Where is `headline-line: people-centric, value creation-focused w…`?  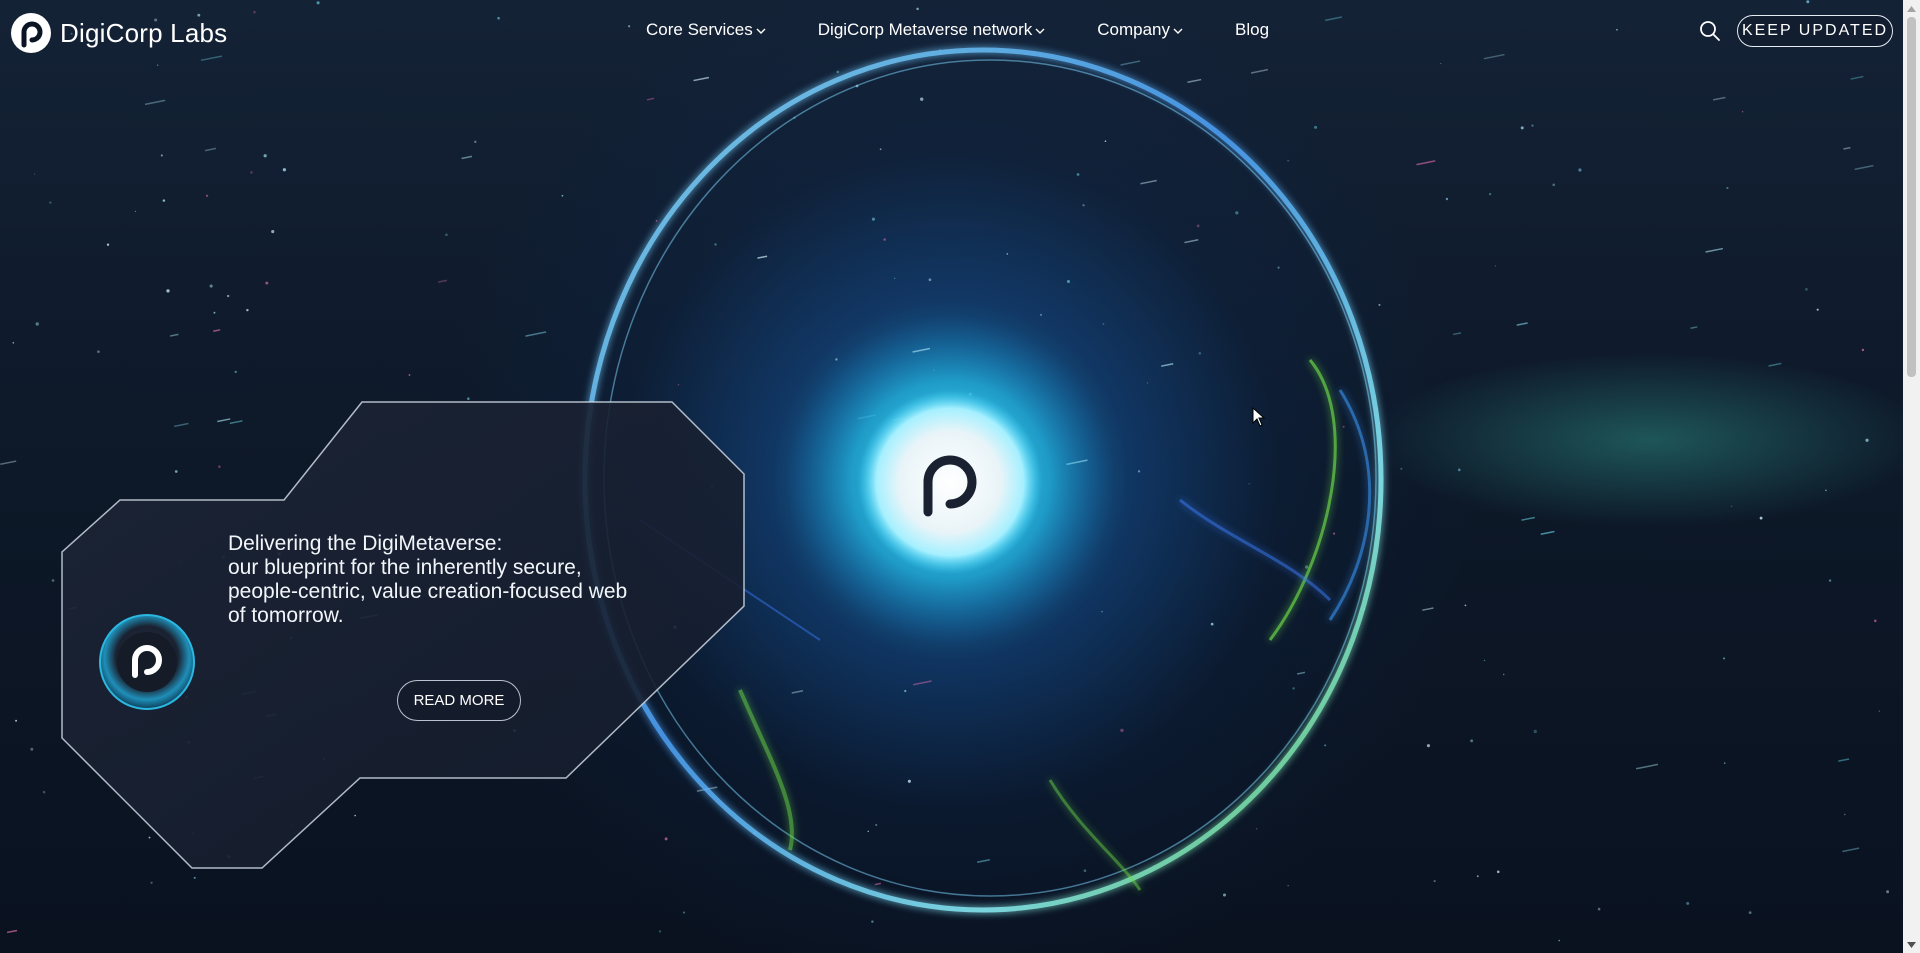
headline-line: people-centric, value creation-focused w… is located at coordinates (428, 591).